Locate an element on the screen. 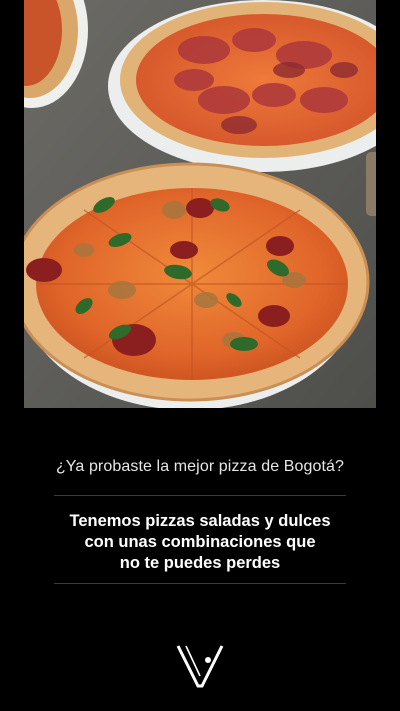 The image size is (400, 711). divider-bottom is located at coordinates (200, 583).